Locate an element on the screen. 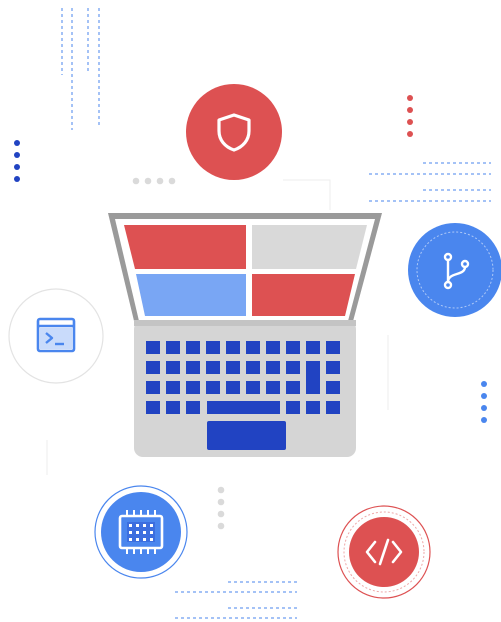  git-branch-badge is located at coordinates (454, 270).